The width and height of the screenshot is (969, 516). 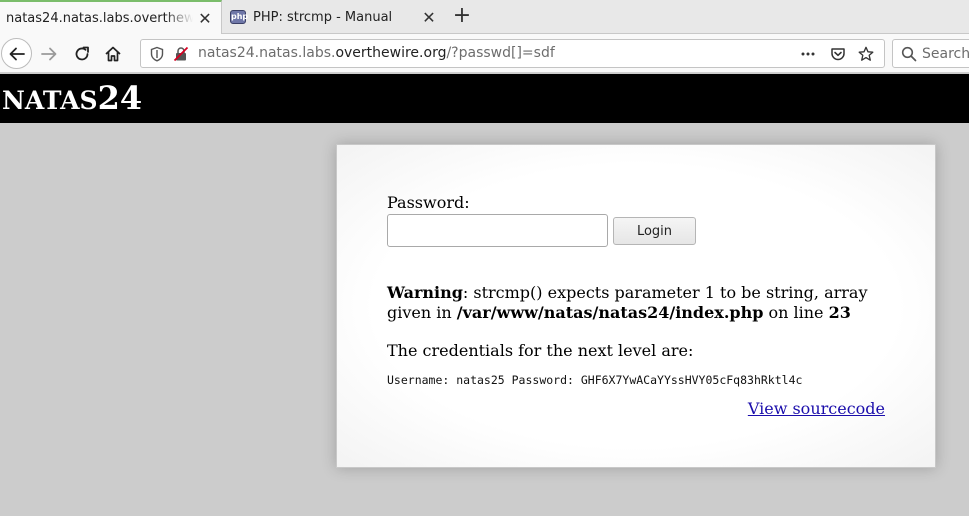 What do you see at coordinates (909, 54) in the screenshot?
I see `search-icon` at bounding box center [909, 54].